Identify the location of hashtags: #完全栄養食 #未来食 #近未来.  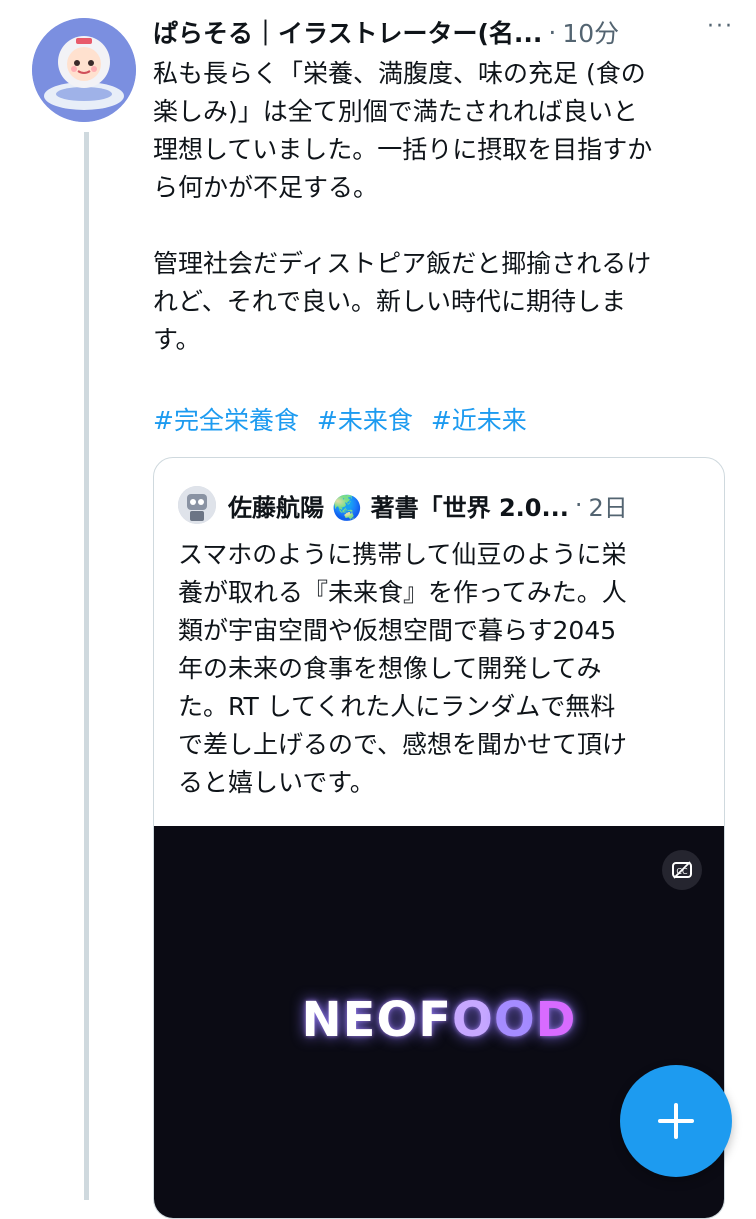
(345, 421).